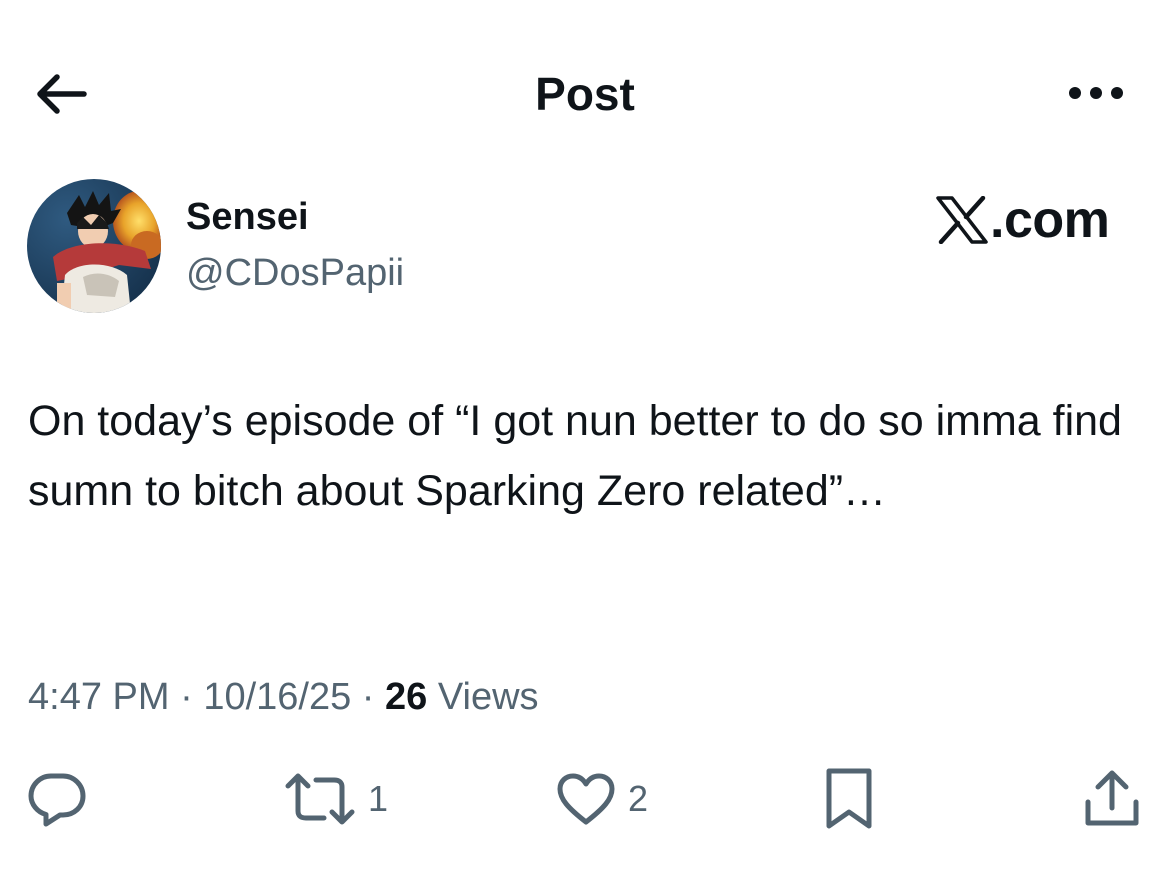  What do you see at coordinates (378, 798) in the screenshot?
I see `retweet-count: 1` at bounding box center [378, 798].